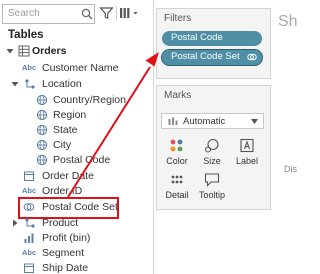 The width and height of the screenshot is (320, 274). What do you see at coordinates (178, 18) in the screenshot?
I see `filters-title: Filters` at bounding box center [178, 18].